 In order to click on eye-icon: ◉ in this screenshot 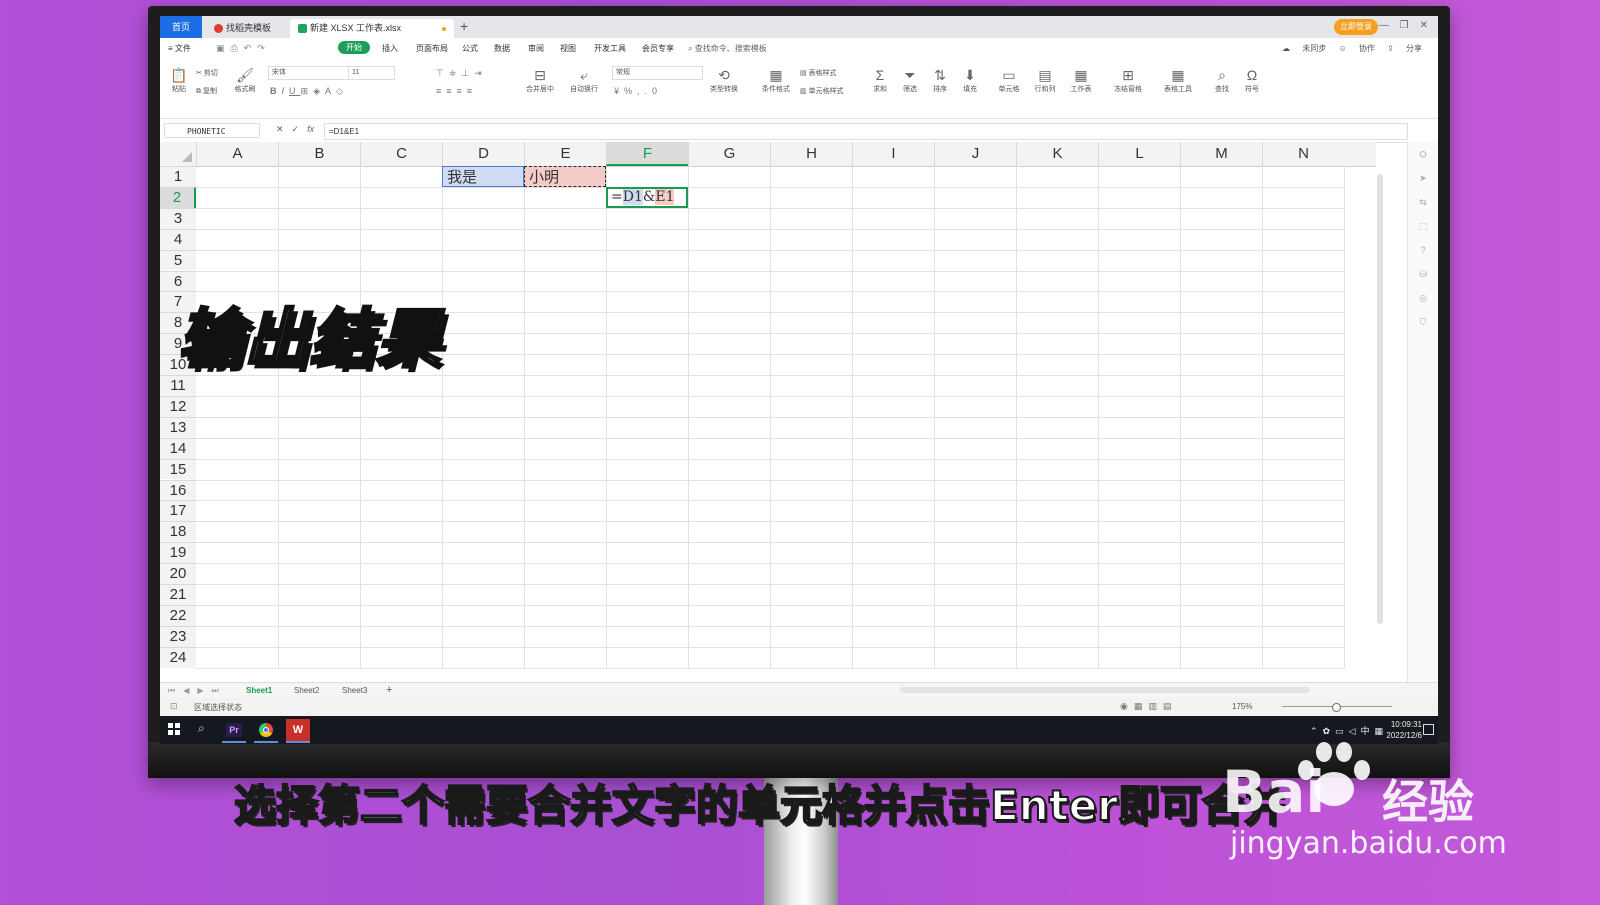, I will do `click(1127, 706)`.